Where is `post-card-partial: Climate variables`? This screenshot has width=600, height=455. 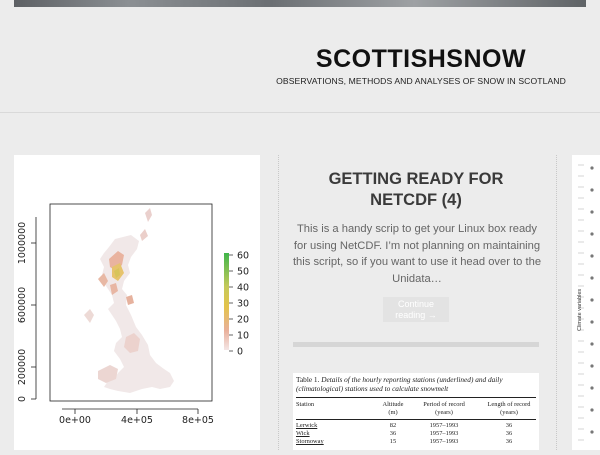 post-card-partial: Climate variables is located at coordinates (586, 302).